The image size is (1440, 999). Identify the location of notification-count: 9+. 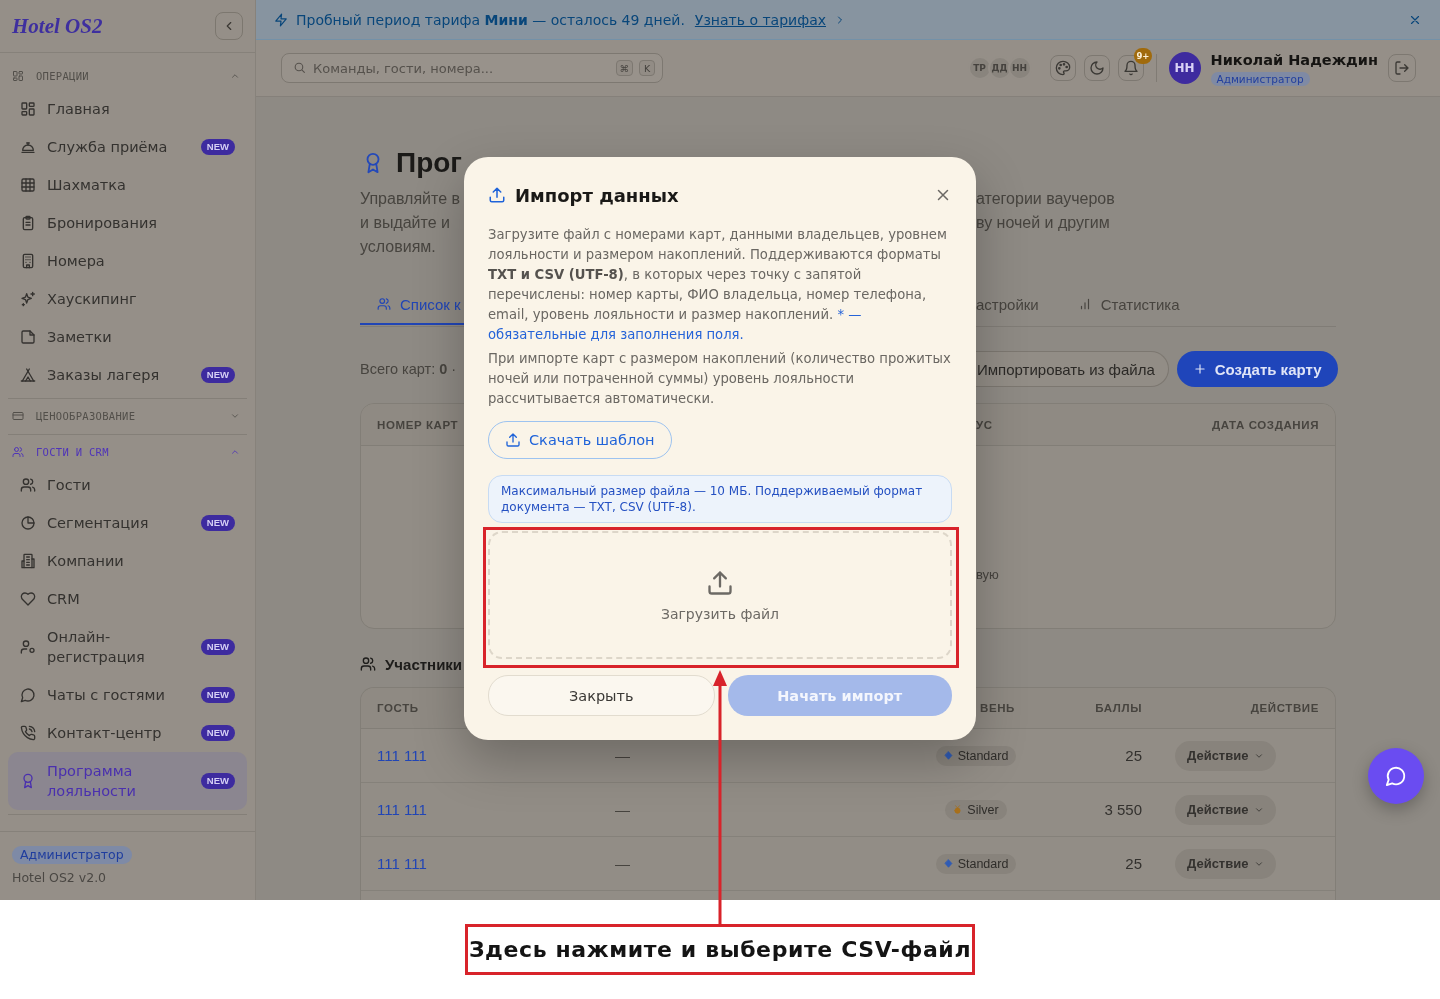
(1143, 56).